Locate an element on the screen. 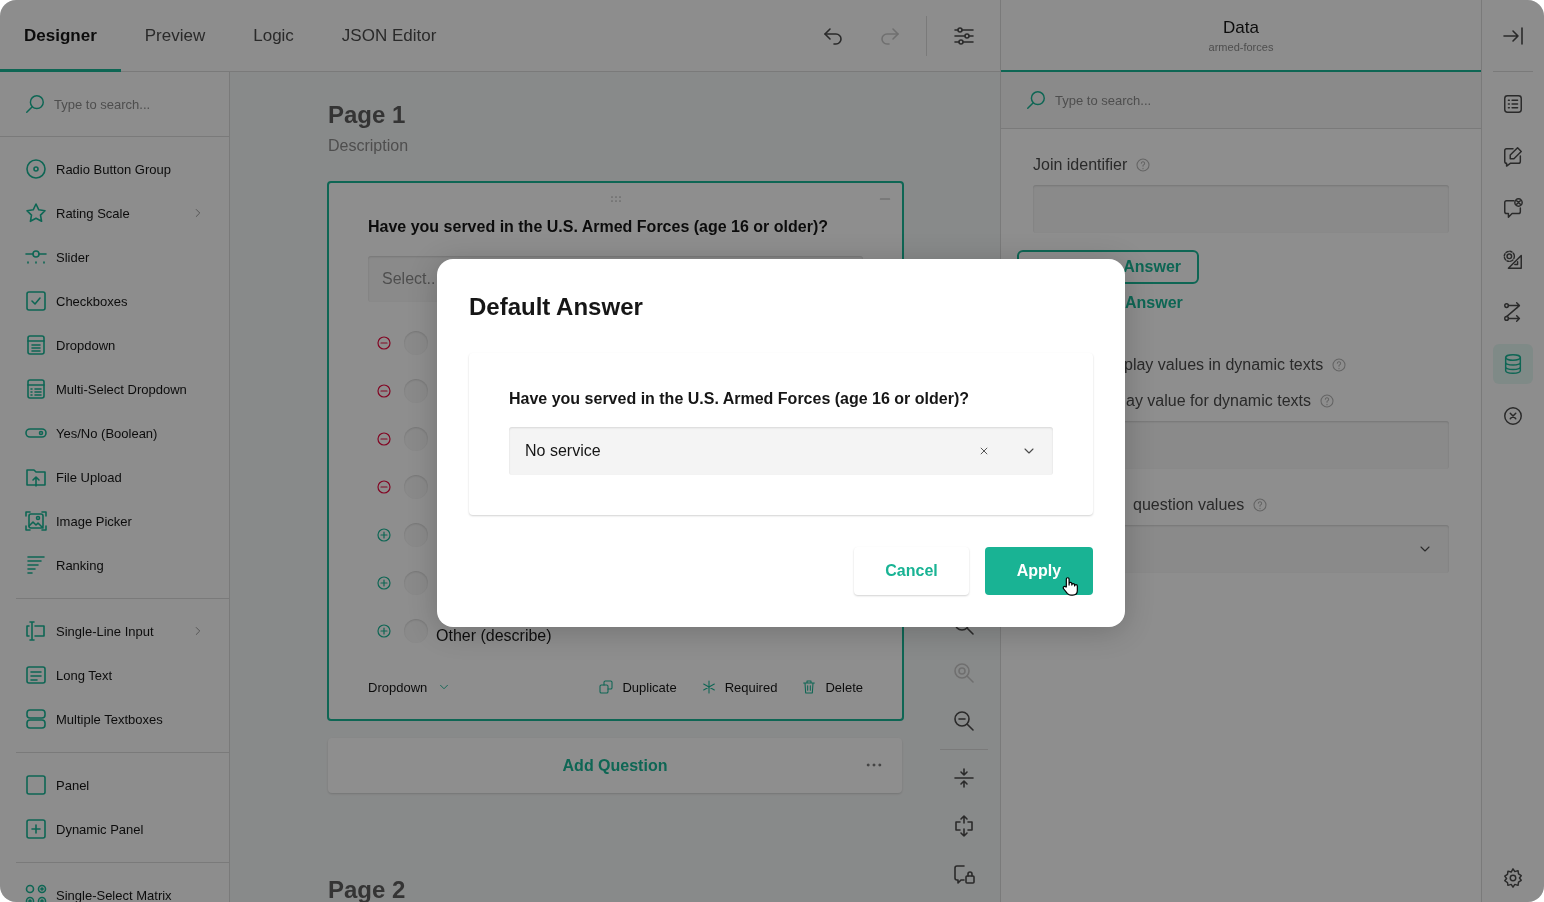 The height and width of the screenshot is (902, 1544). lines-icon is located at coordinates (36, 565).